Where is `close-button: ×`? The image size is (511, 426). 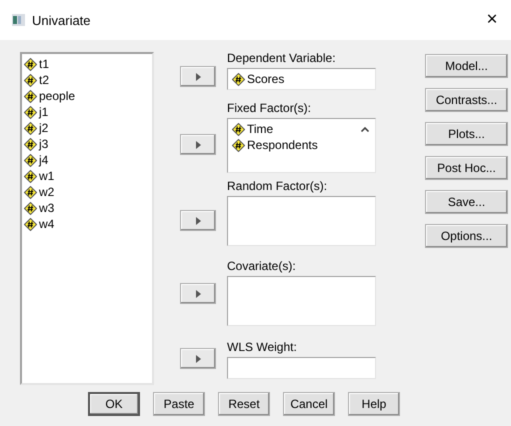 close-button: × is located at coordinates (492, 20).